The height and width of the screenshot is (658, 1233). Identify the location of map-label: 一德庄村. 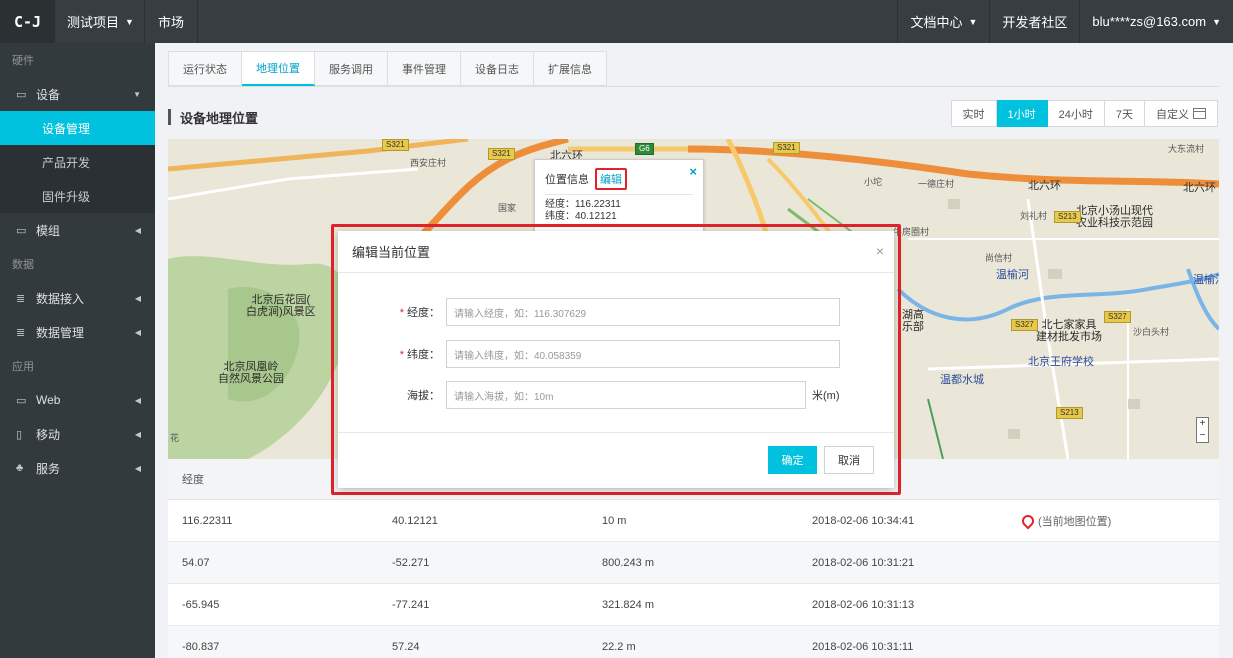
(936, 184).